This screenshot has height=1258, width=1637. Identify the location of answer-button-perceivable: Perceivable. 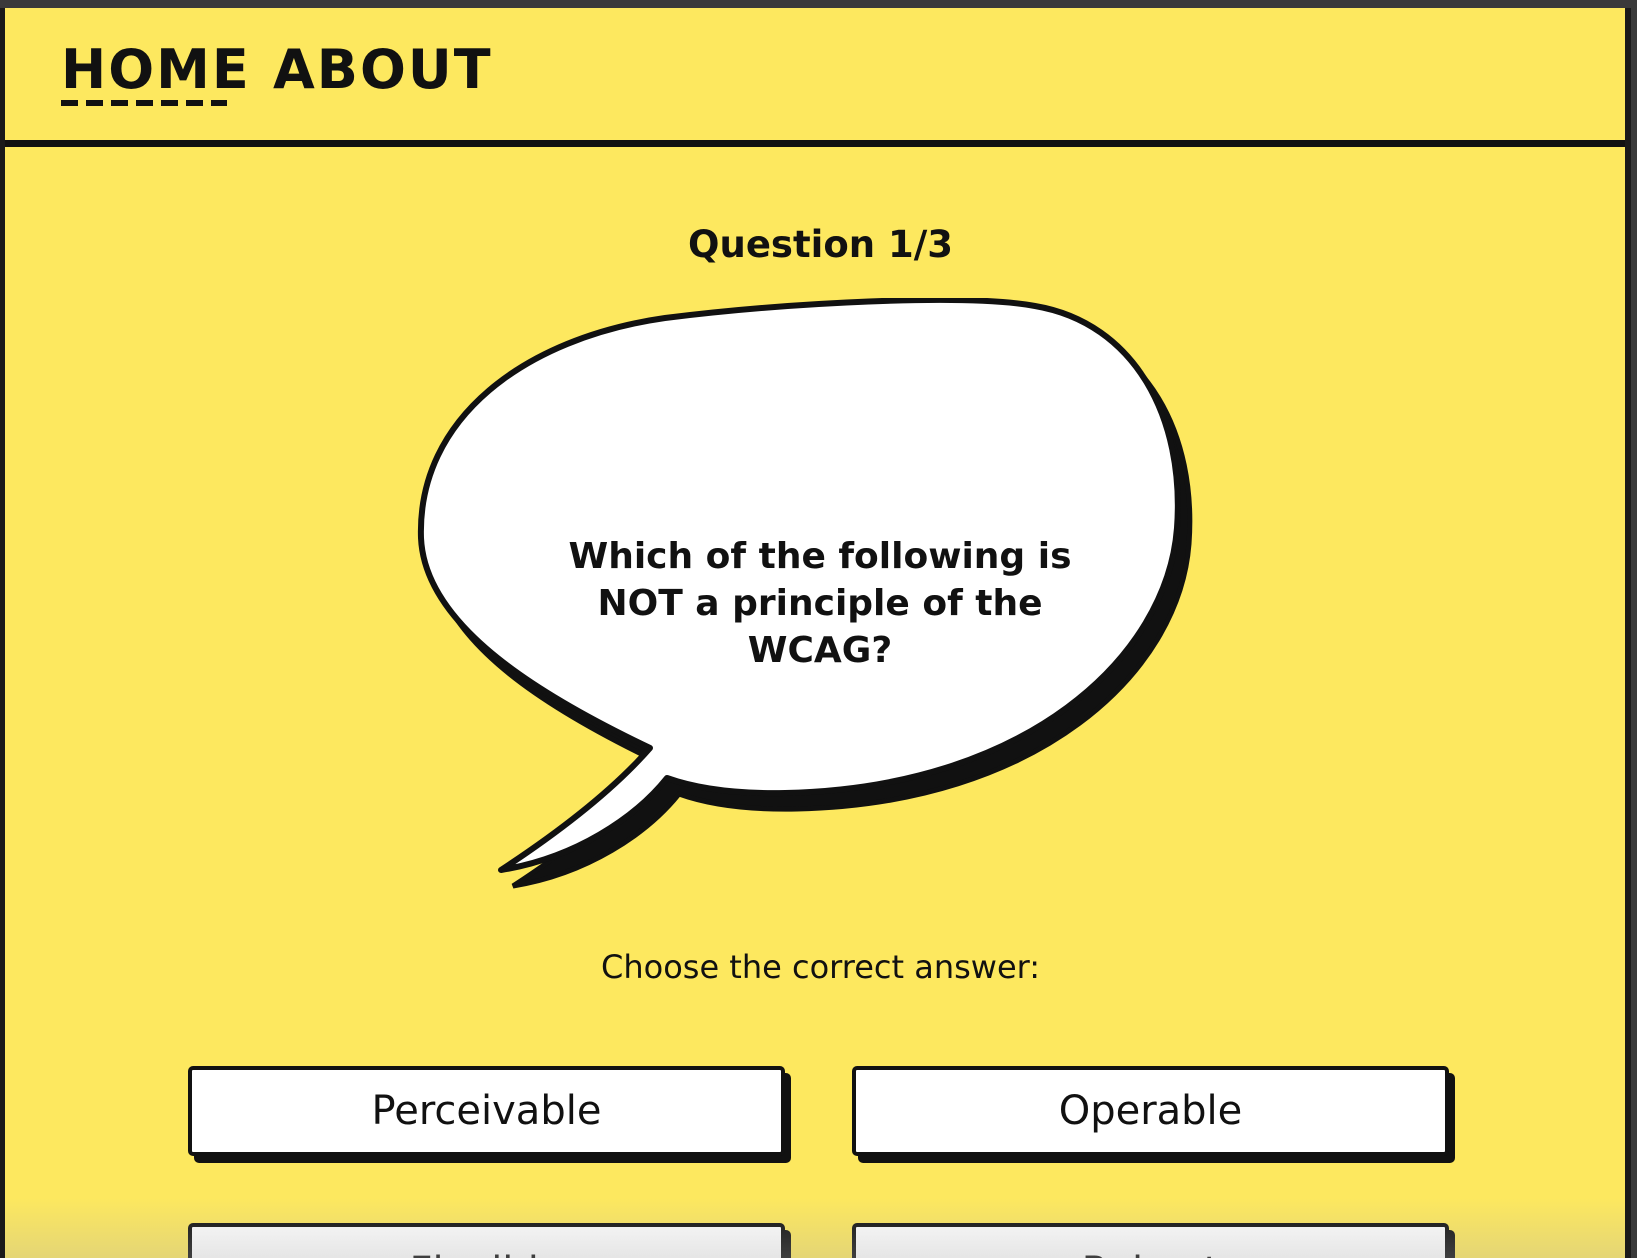
(486, 1111).